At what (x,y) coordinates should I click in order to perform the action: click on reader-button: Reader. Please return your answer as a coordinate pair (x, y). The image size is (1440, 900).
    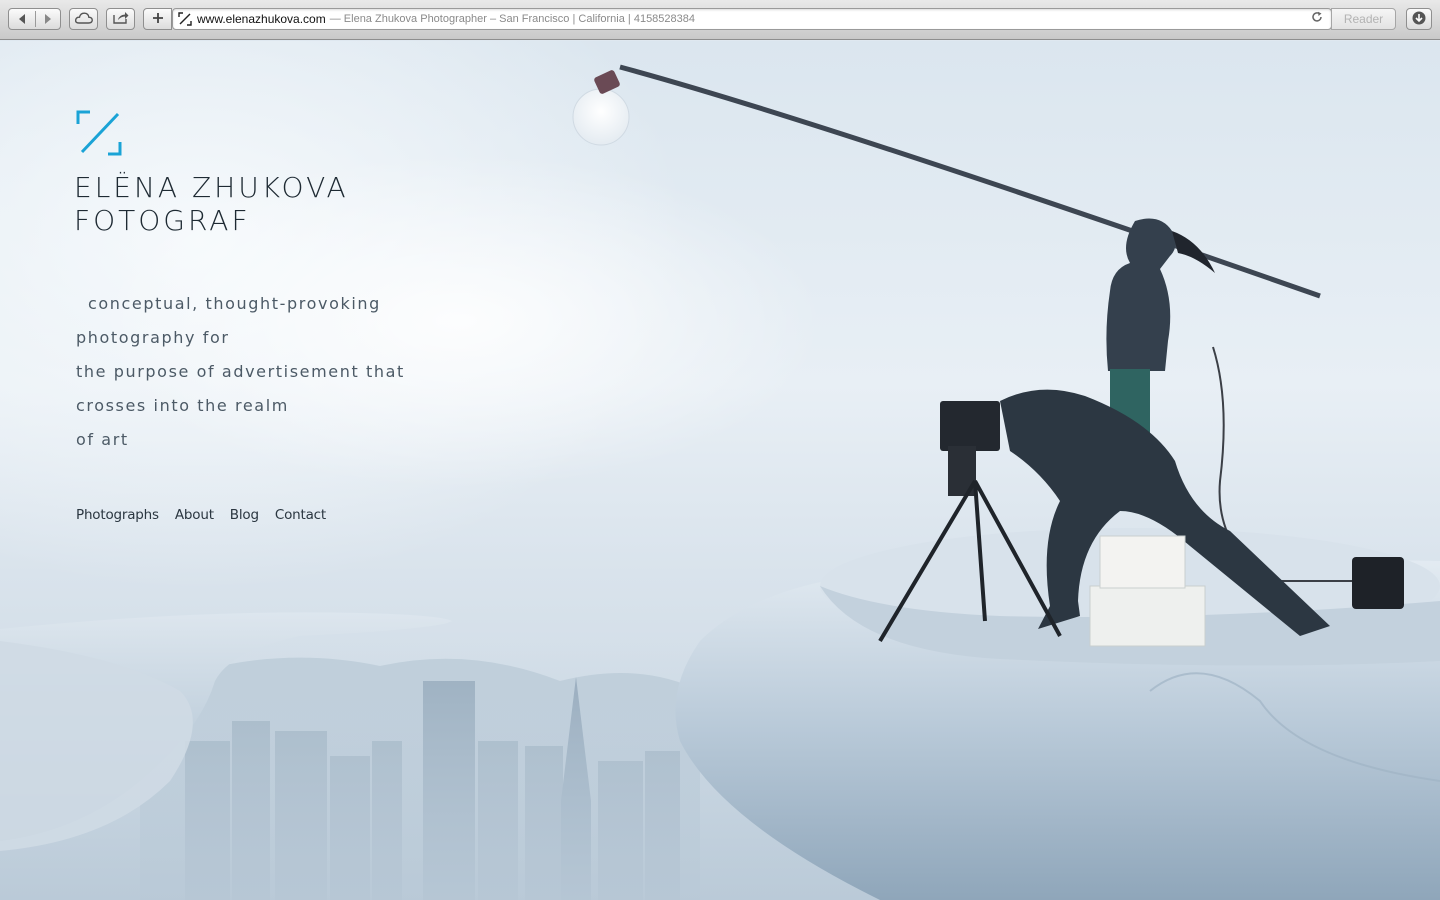
    Looking at the image, I should click on (1363, 19).